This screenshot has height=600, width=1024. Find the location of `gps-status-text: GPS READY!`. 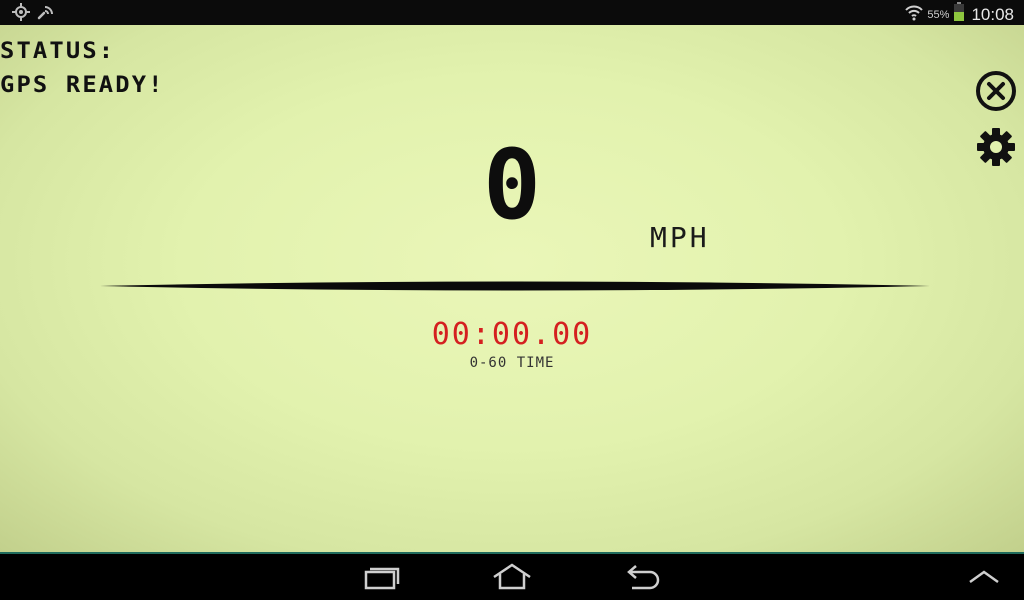

gps-status-text: GPS READY! is located at coordinates (82, 85).